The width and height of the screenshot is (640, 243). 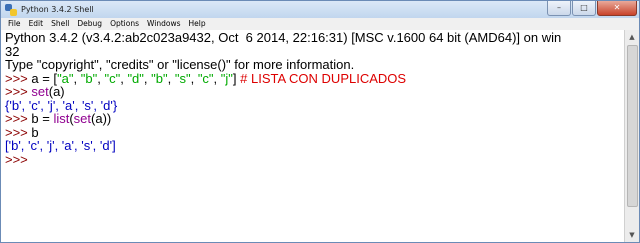 What do you see at coordinates (57, 9) in the screenshot?
I see `window-title: Python 3.4.2 Shell` at bounding box center [57, 9].